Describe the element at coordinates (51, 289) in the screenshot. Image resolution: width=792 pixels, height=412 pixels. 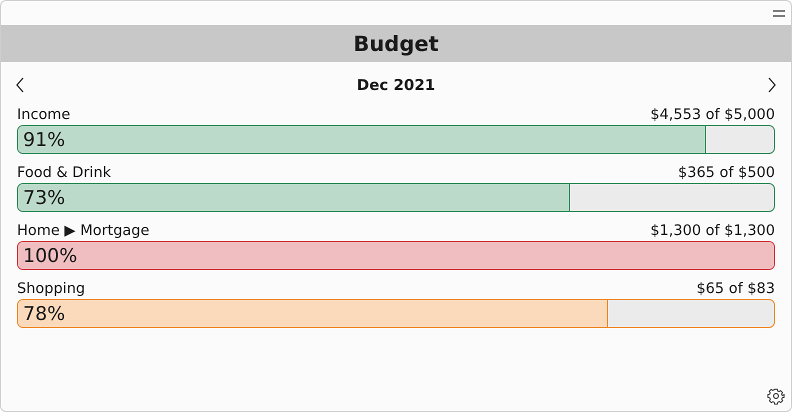
I see `category-label: Shopping` at that location.